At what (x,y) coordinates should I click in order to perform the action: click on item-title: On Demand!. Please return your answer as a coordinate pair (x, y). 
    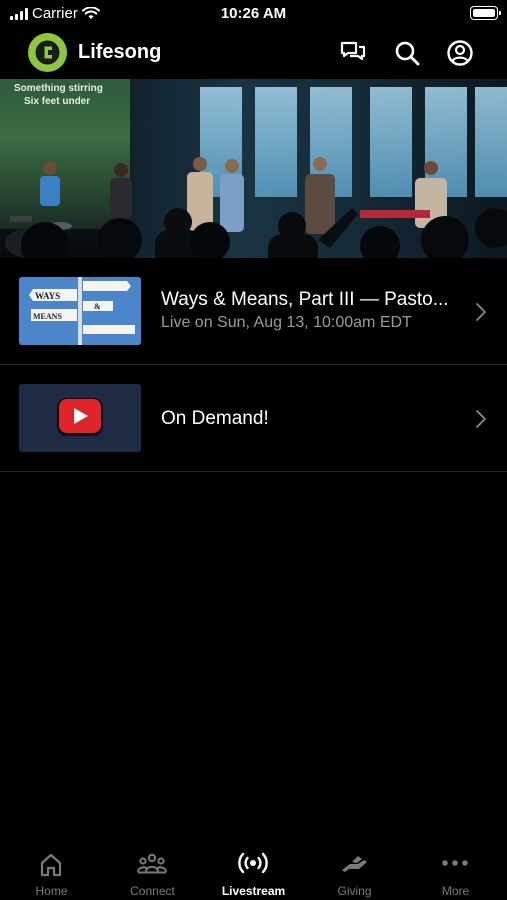
    Looking at the image, I should click on (215, 418).